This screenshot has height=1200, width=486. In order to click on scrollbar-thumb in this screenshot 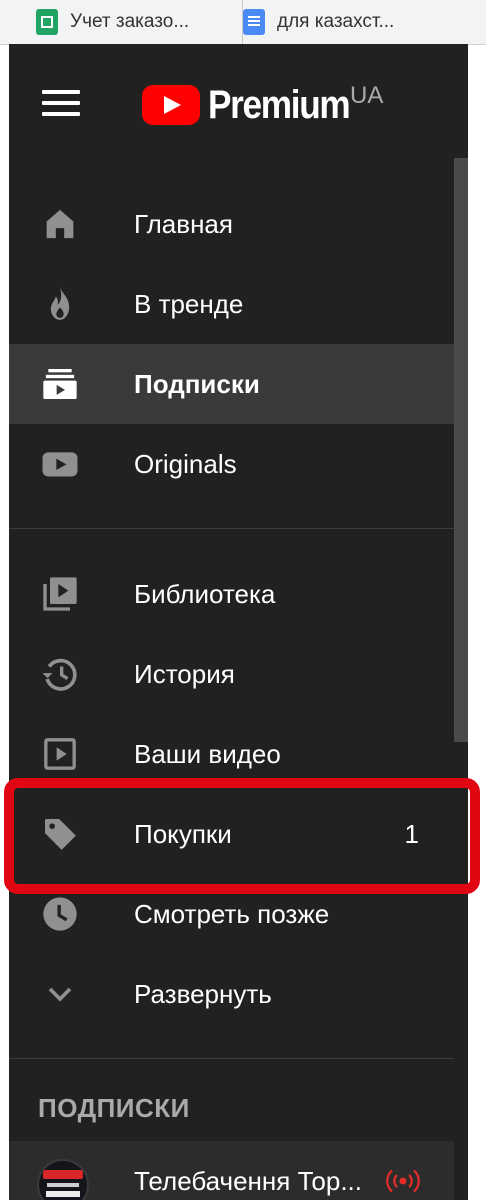, I will do `click(461, 450)`.